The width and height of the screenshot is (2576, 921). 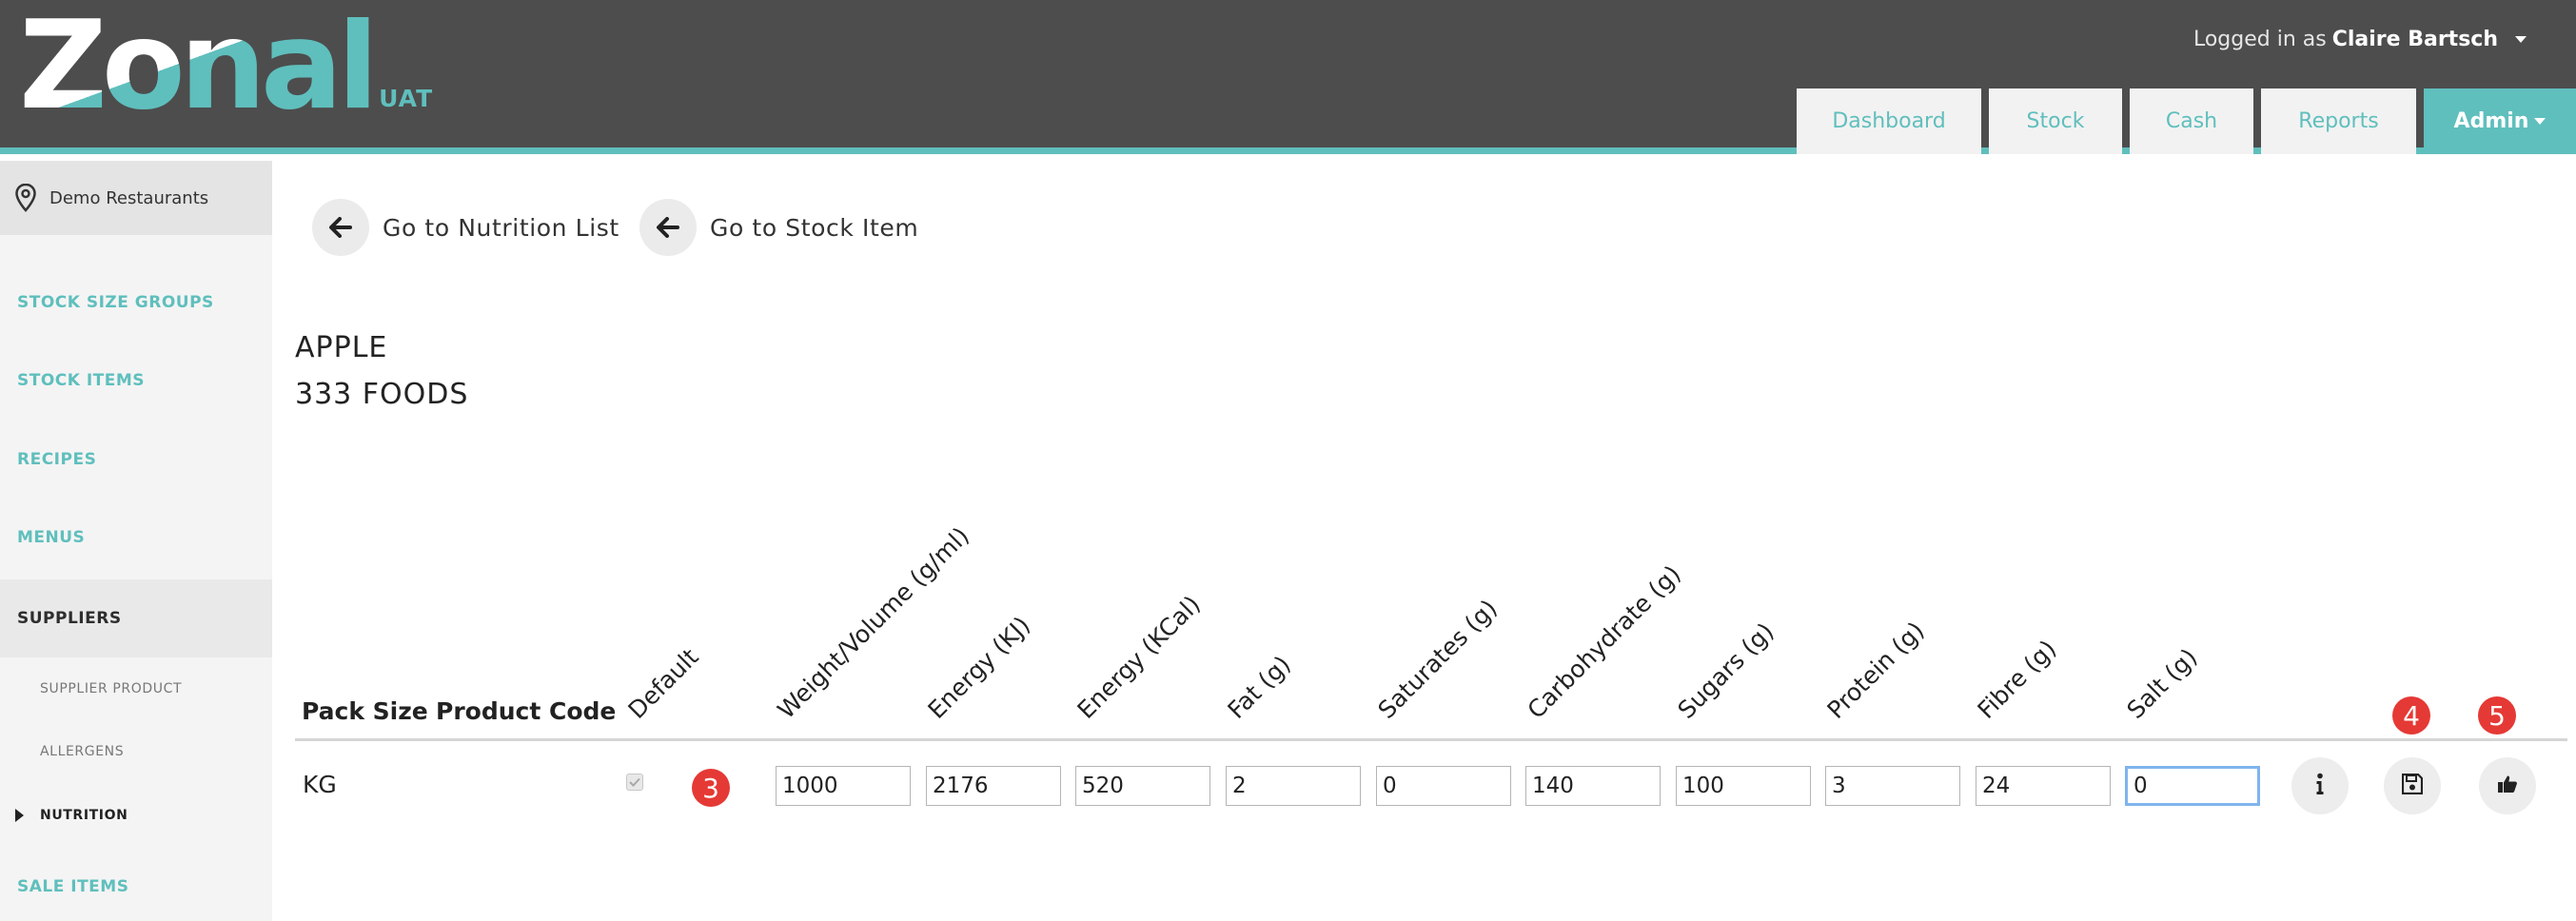 I want to click on sugars-input, so click(x=1743, y=786).